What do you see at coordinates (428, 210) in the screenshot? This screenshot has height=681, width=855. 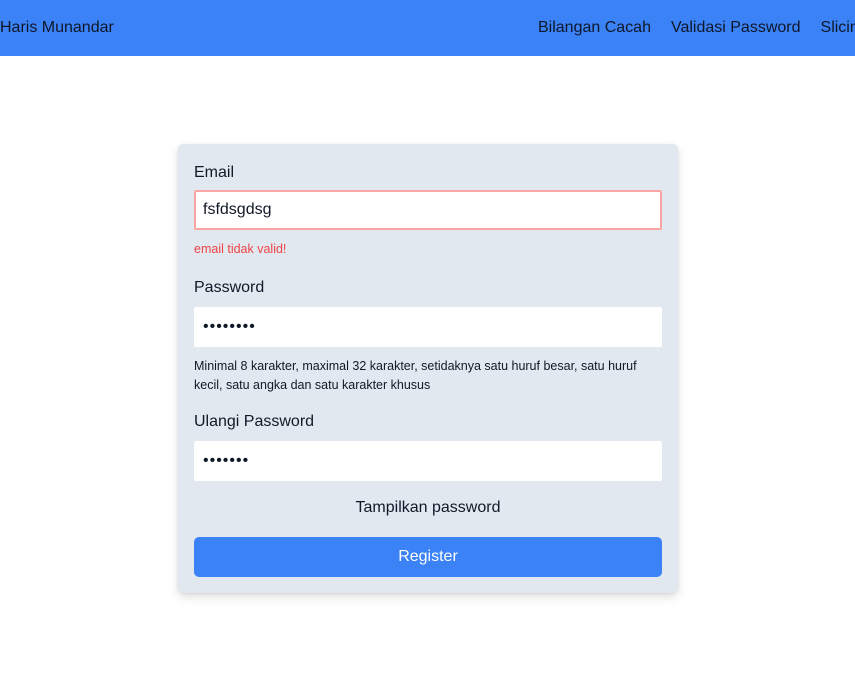 I see `email-input` at bounding box center [428, 210].